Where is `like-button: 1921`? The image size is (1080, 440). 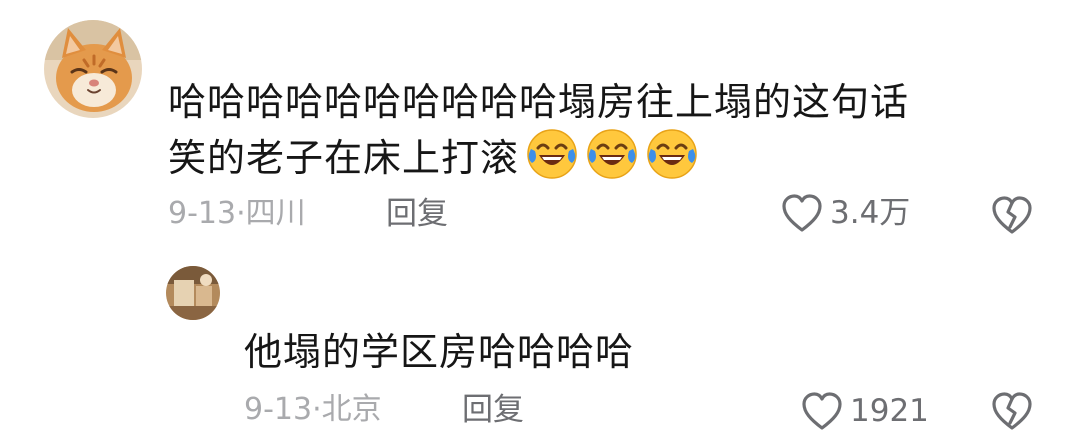 like-button: 1921 is located at coordinates (864, 411).